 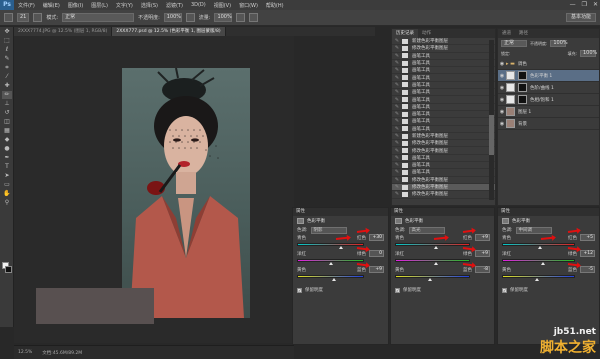 I want to click on slider-value-input: -5, so click(x=587, y=269).